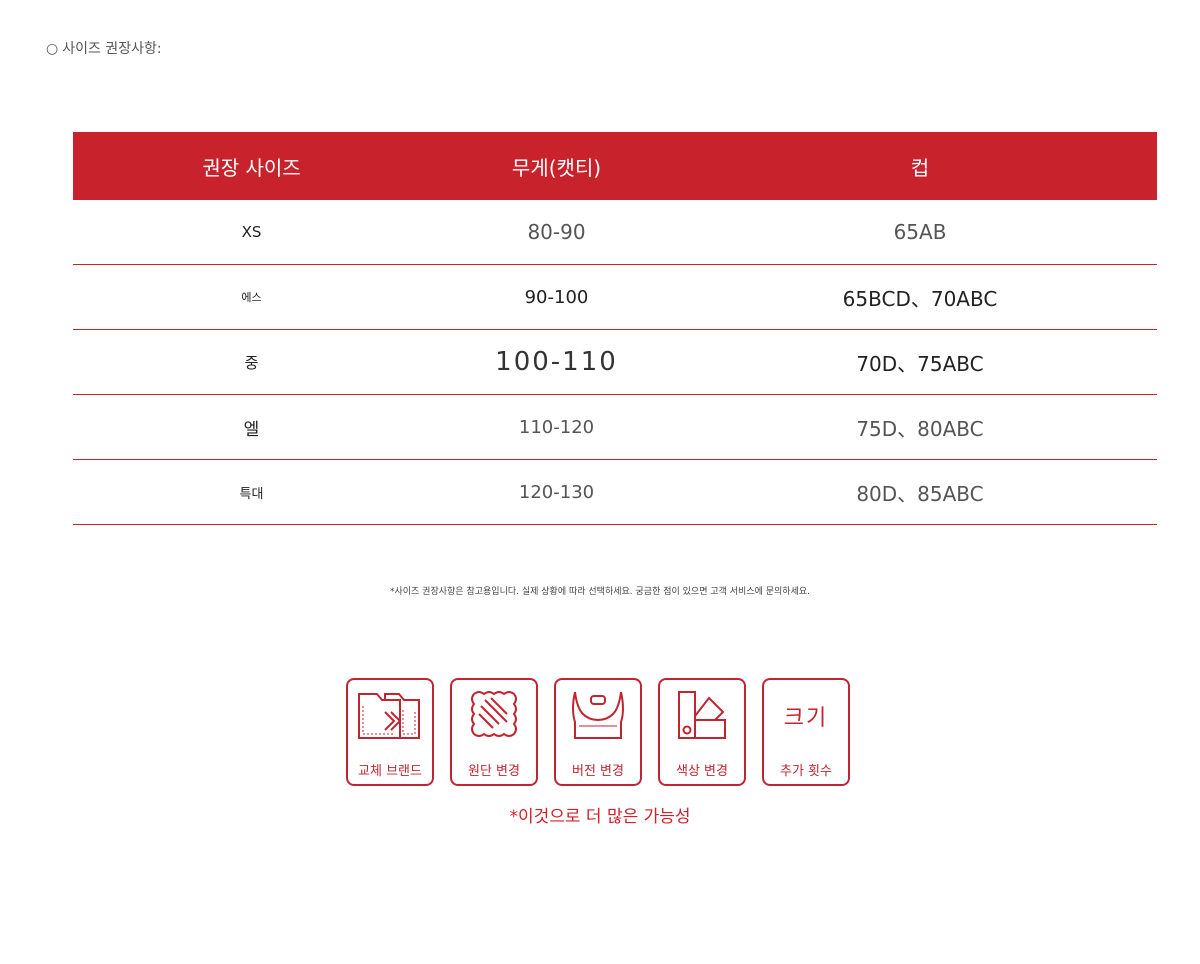  Describe the element at coordinates (598, 771) in the screenshot. I see `feature-label: 버전 변경` at that location.